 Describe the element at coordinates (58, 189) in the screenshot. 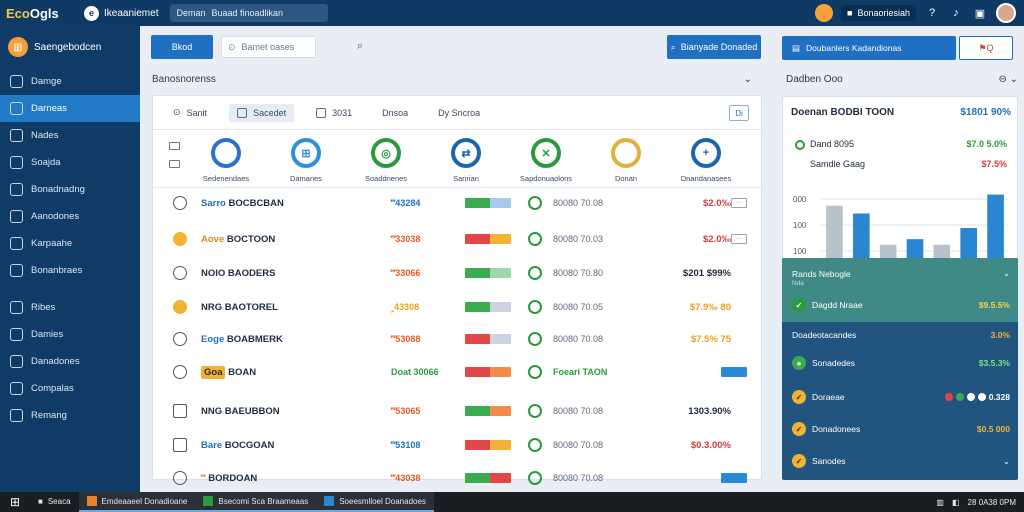

I see `sidebar-item-label: Bonadnadng` at that location.